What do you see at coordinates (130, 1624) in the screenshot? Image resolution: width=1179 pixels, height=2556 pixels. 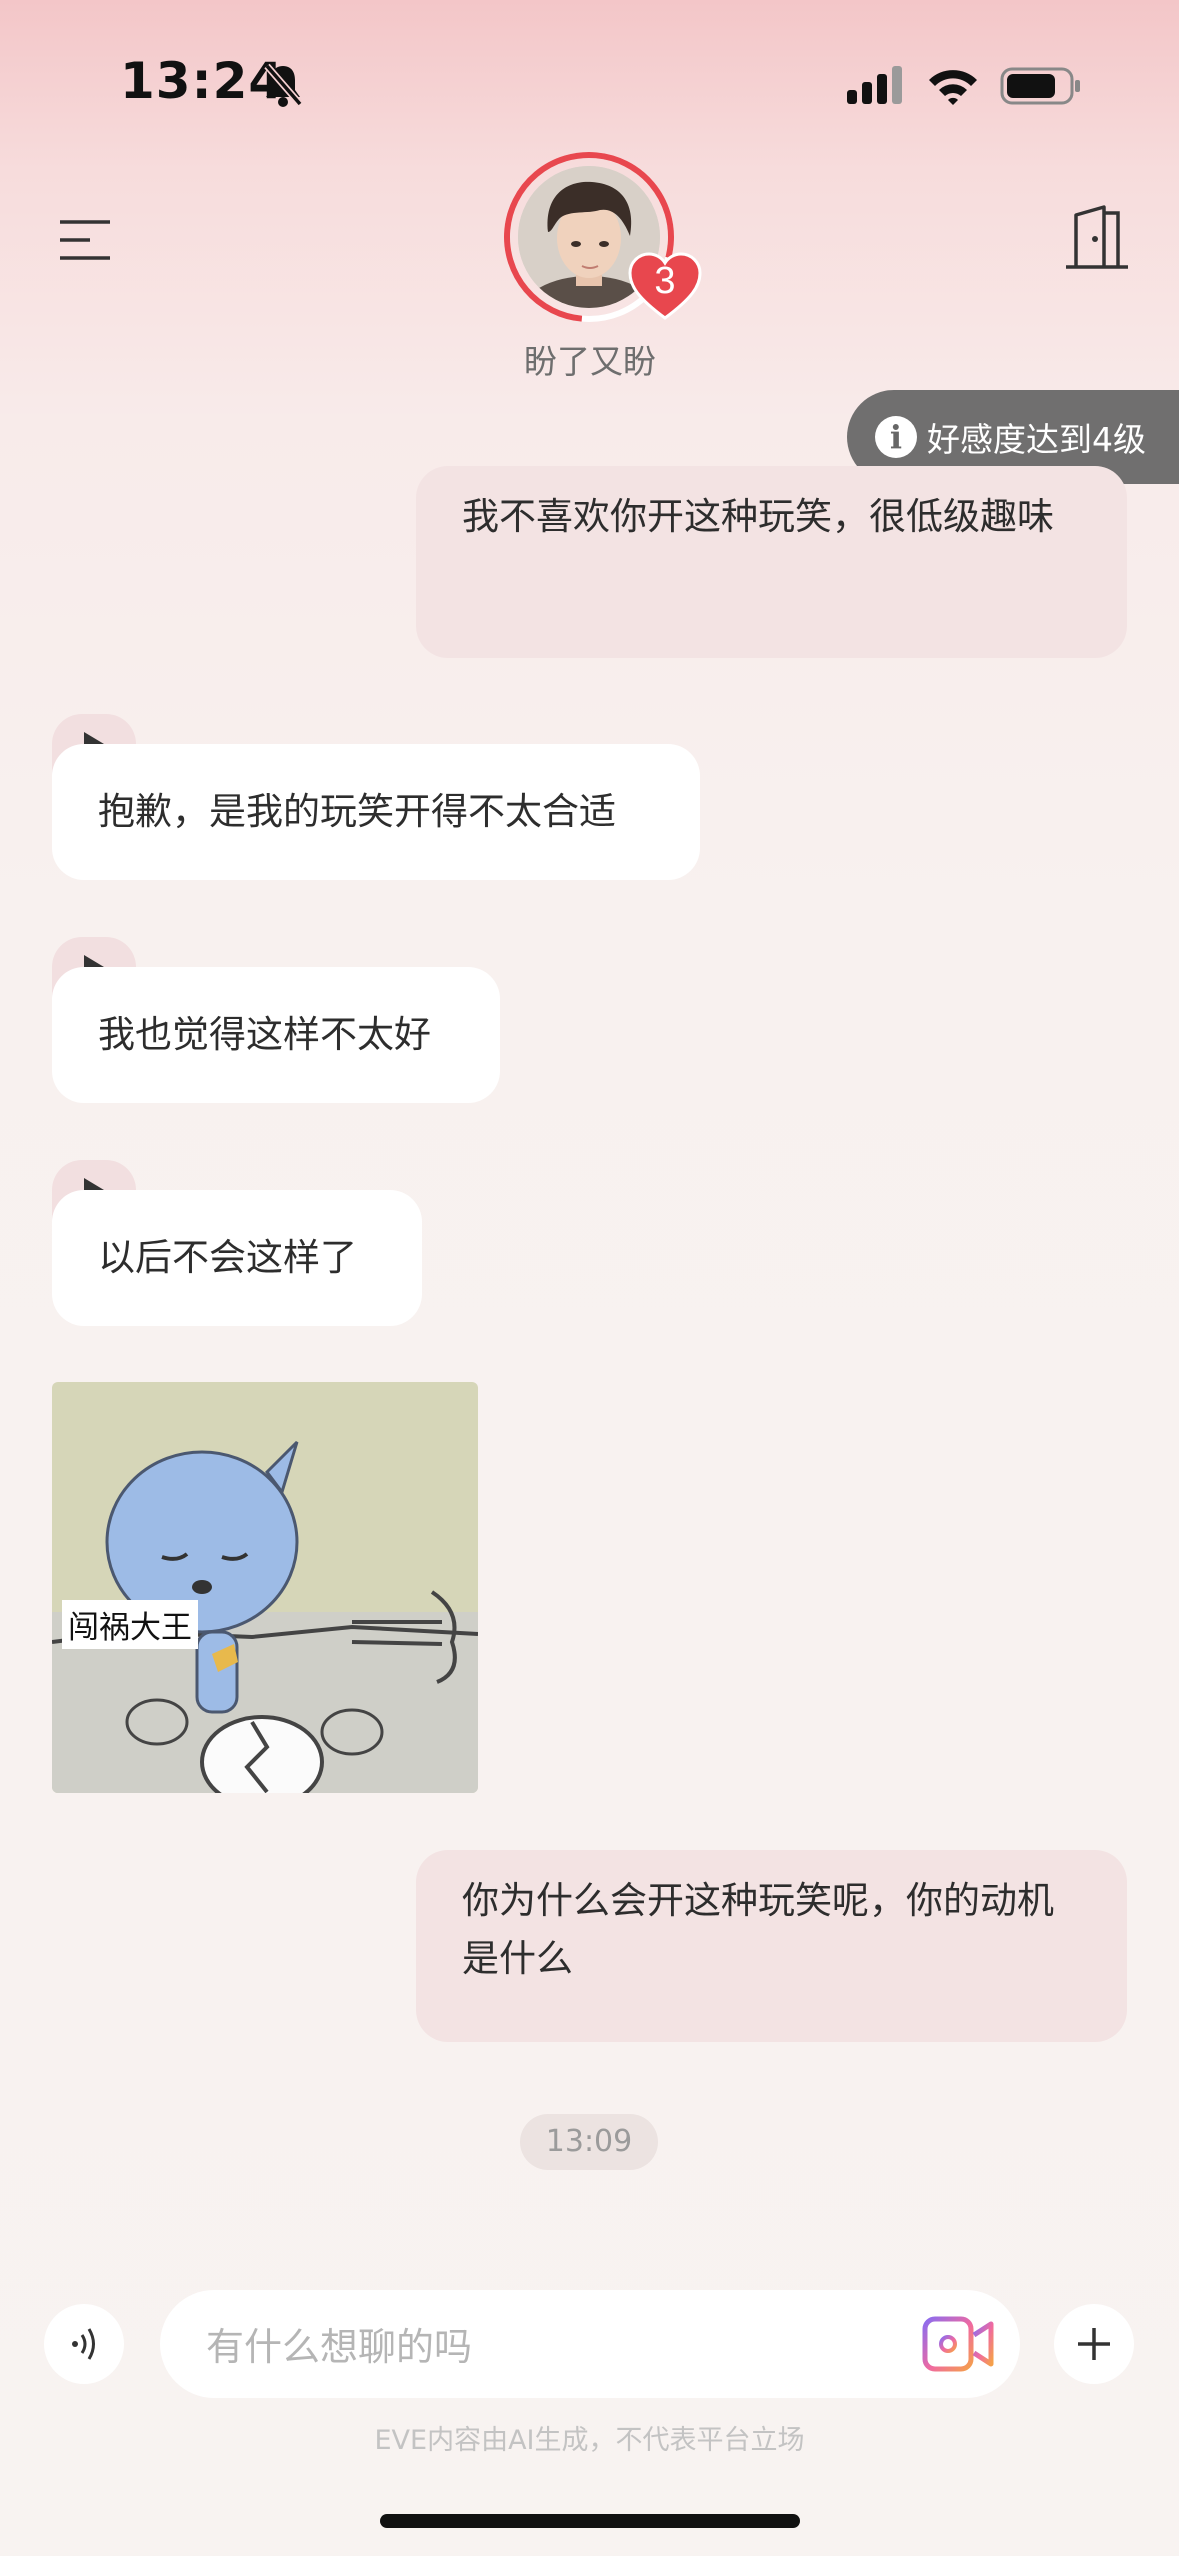 I see `sticker-caption: 闯祸大王` at bounding box center [130, 1624].